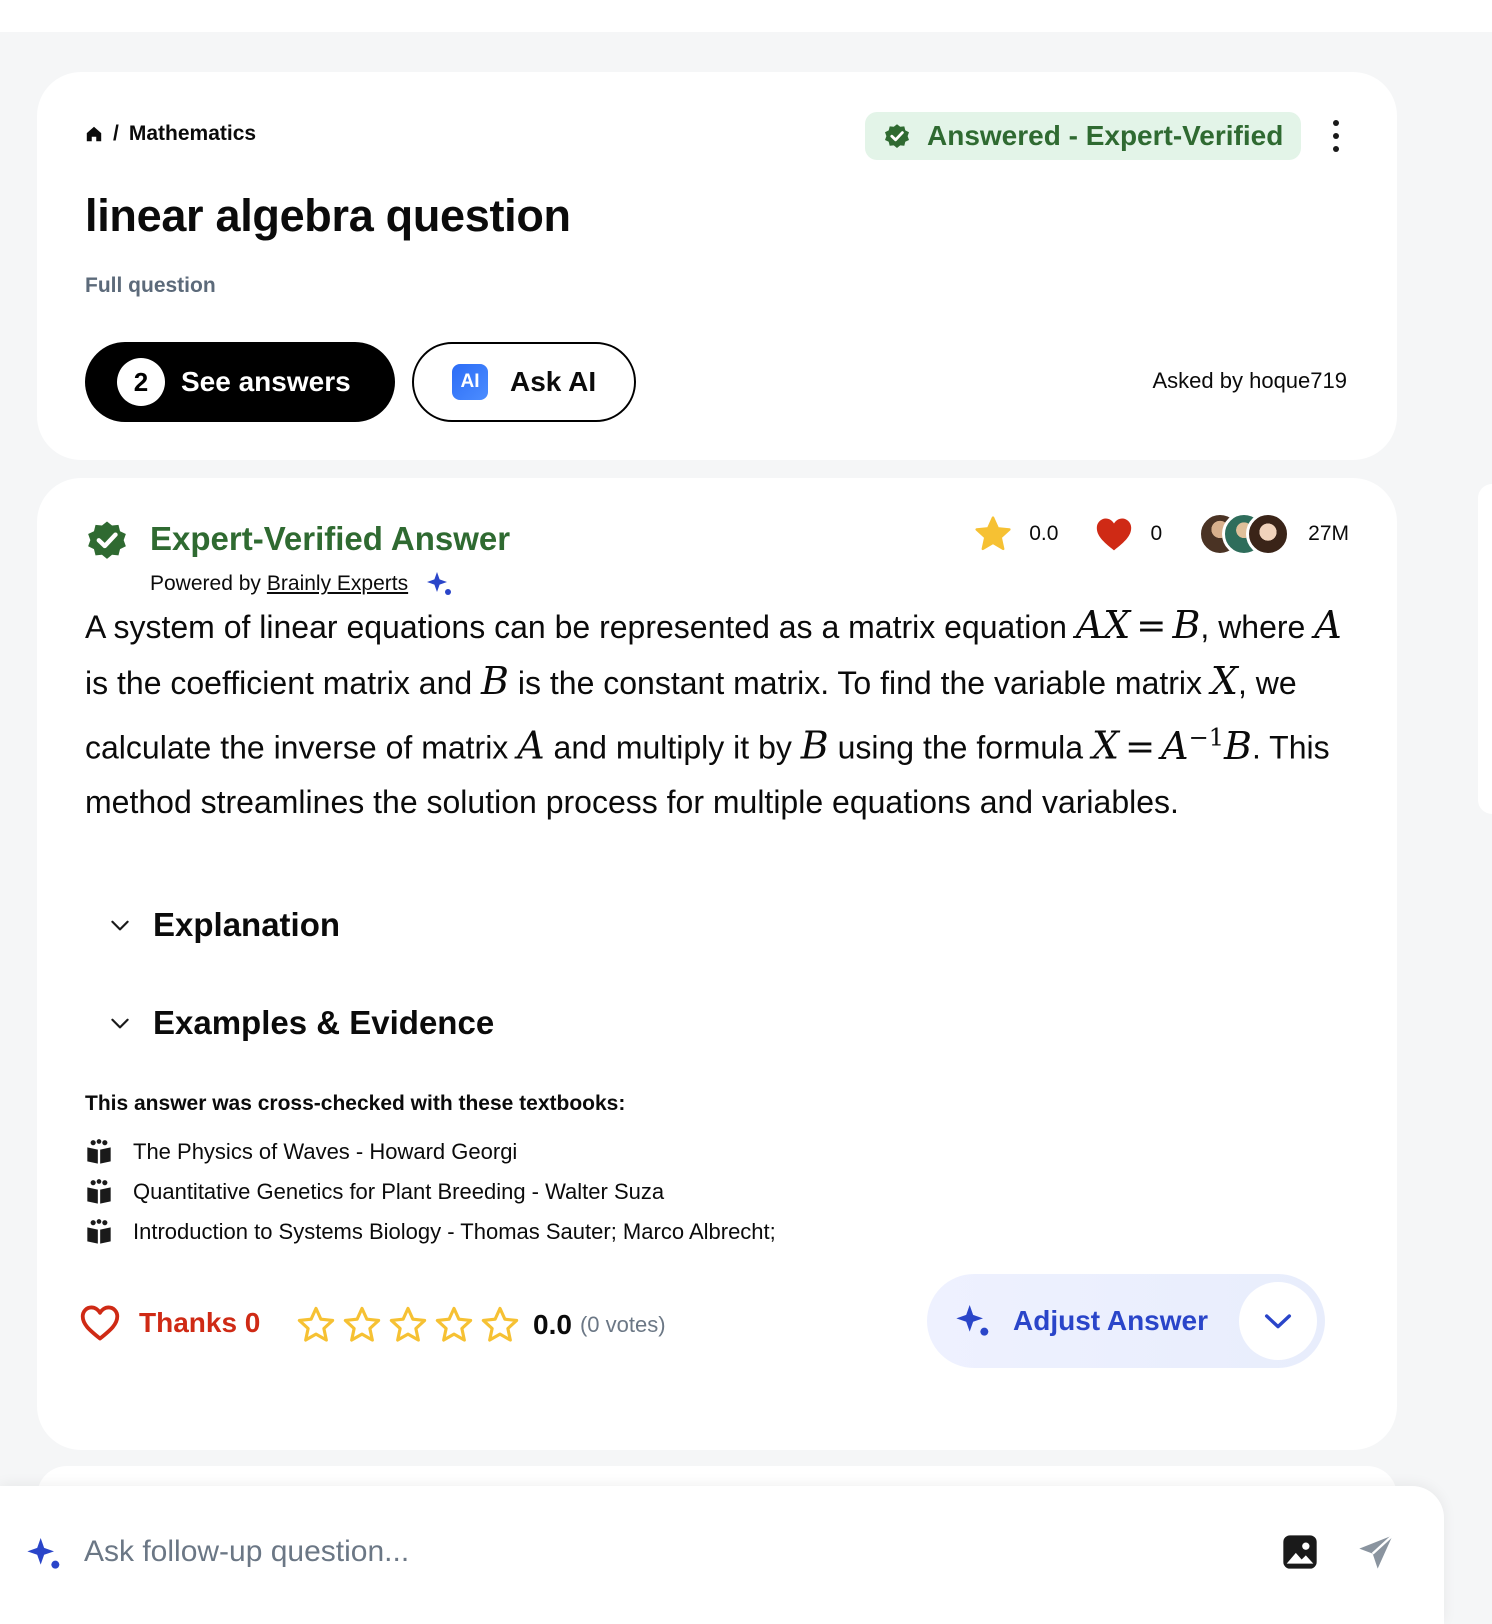 This screenshot has height=1624, width=1492. I want to click on breadcrumb-subject: Mathematics, so click(192, 134).